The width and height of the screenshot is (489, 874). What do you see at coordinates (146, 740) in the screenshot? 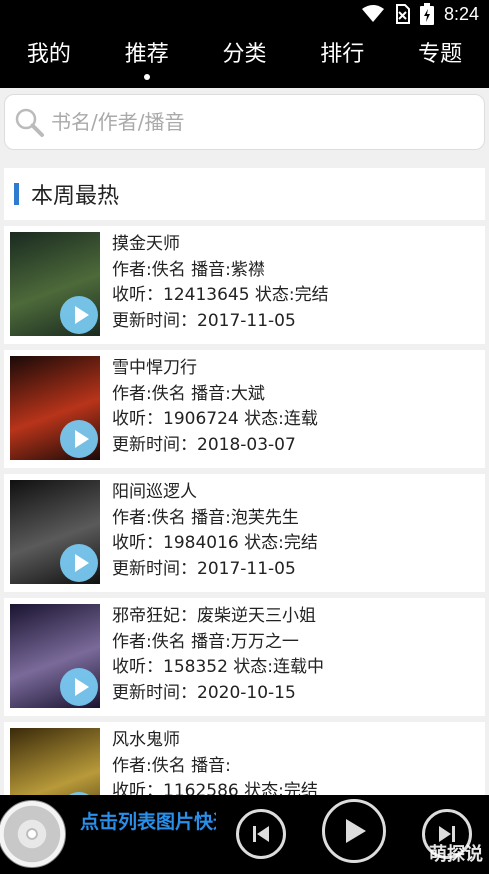
I see `book-title: 风水鬼师` at bounding box center [146, 740].